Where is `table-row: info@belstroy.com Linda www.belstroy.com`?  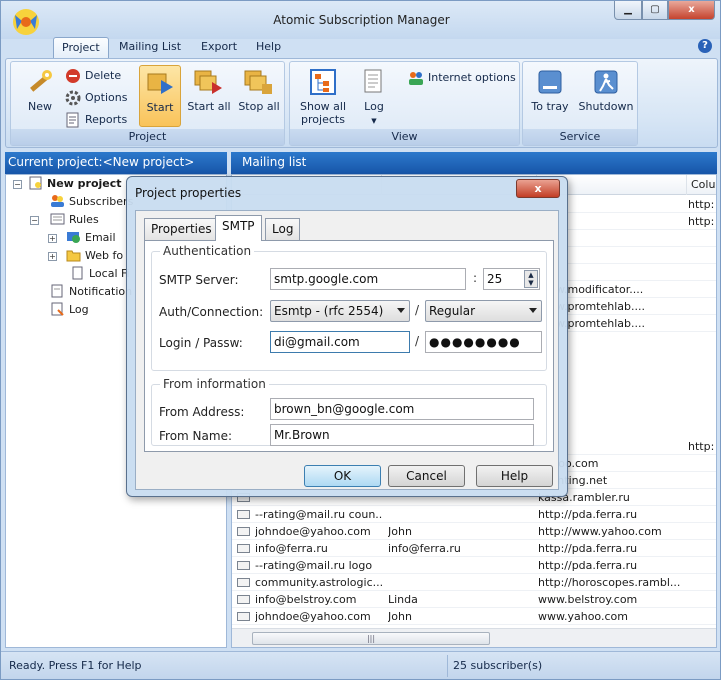
table-row: info@belstroy.com Linda www.belstroy.com is located at coordinates (474, 599).